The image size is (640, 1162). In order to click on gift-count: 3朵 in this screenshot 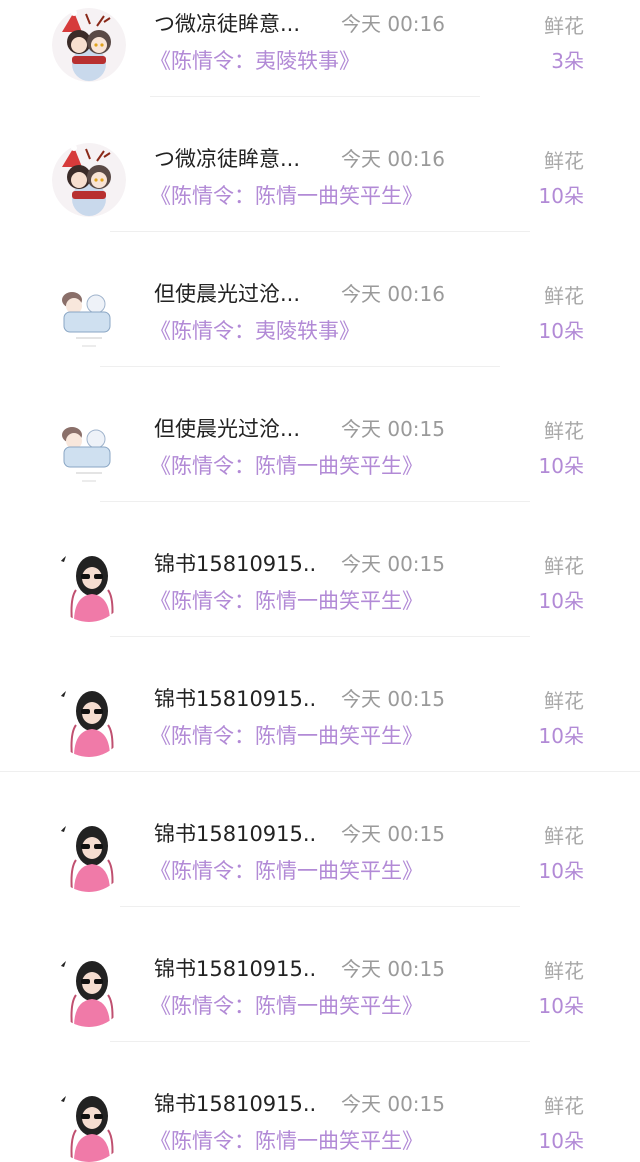, I will do `click(567, 61)`.